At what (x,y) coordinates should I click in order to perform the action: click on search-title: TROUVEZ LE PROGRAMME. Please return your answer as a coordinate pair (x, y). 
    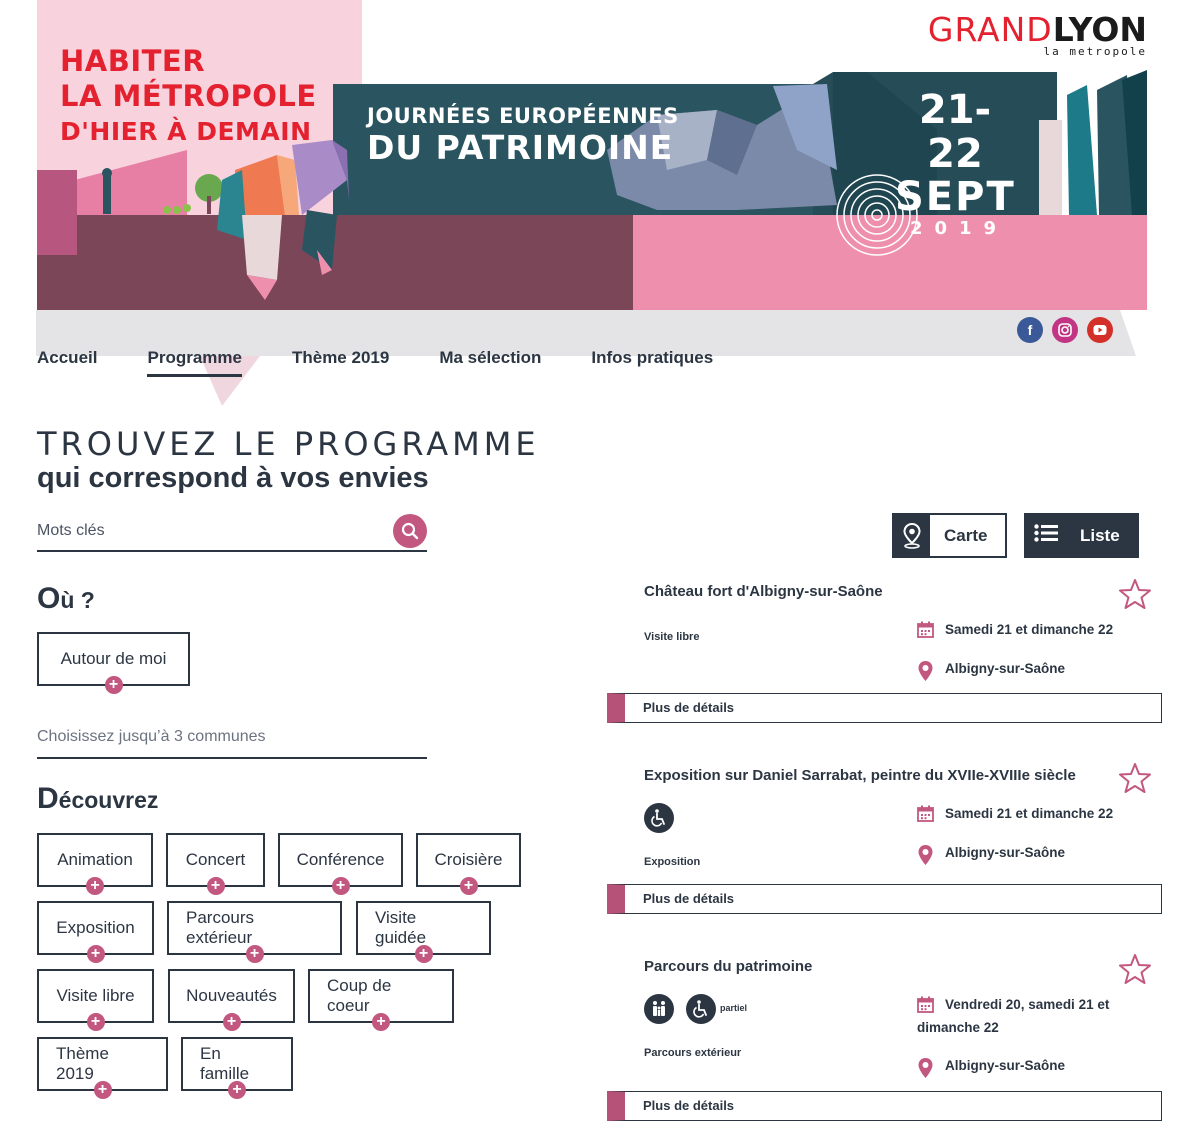
    Looking at the image, I should click on (288, 444).